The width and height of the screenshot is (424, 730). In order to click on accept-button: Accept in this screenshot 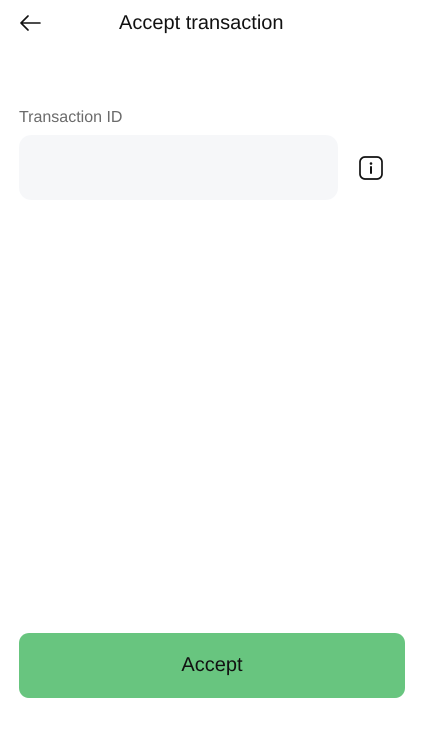, I will do `click(212, 665)`.